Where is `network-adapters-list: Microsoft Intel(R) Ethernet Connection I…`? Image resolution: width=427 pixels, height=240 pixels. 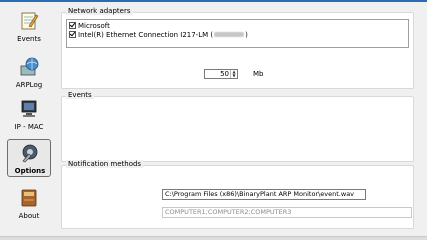
network-adapters-list: Microsoft Intel(R) Ethernet Connection I… is located at coordinates (237, 33).